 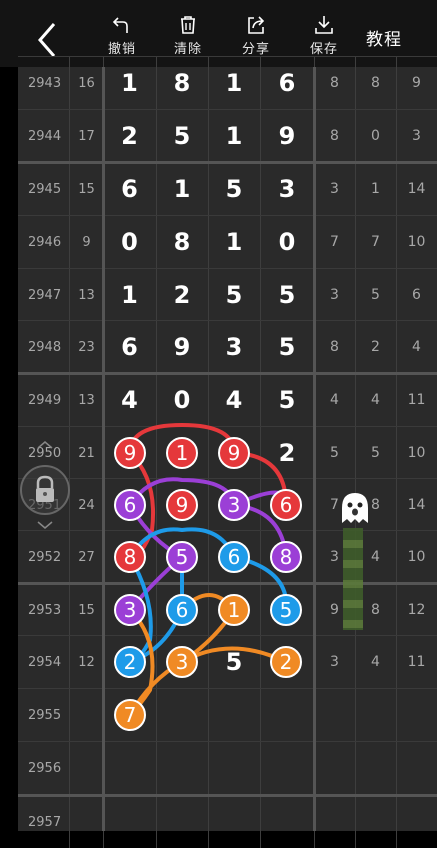 What do you see at coordinates (130, 505) in the screenshot?
I see `purple-ball: 6` at bounding box center [130, 505].